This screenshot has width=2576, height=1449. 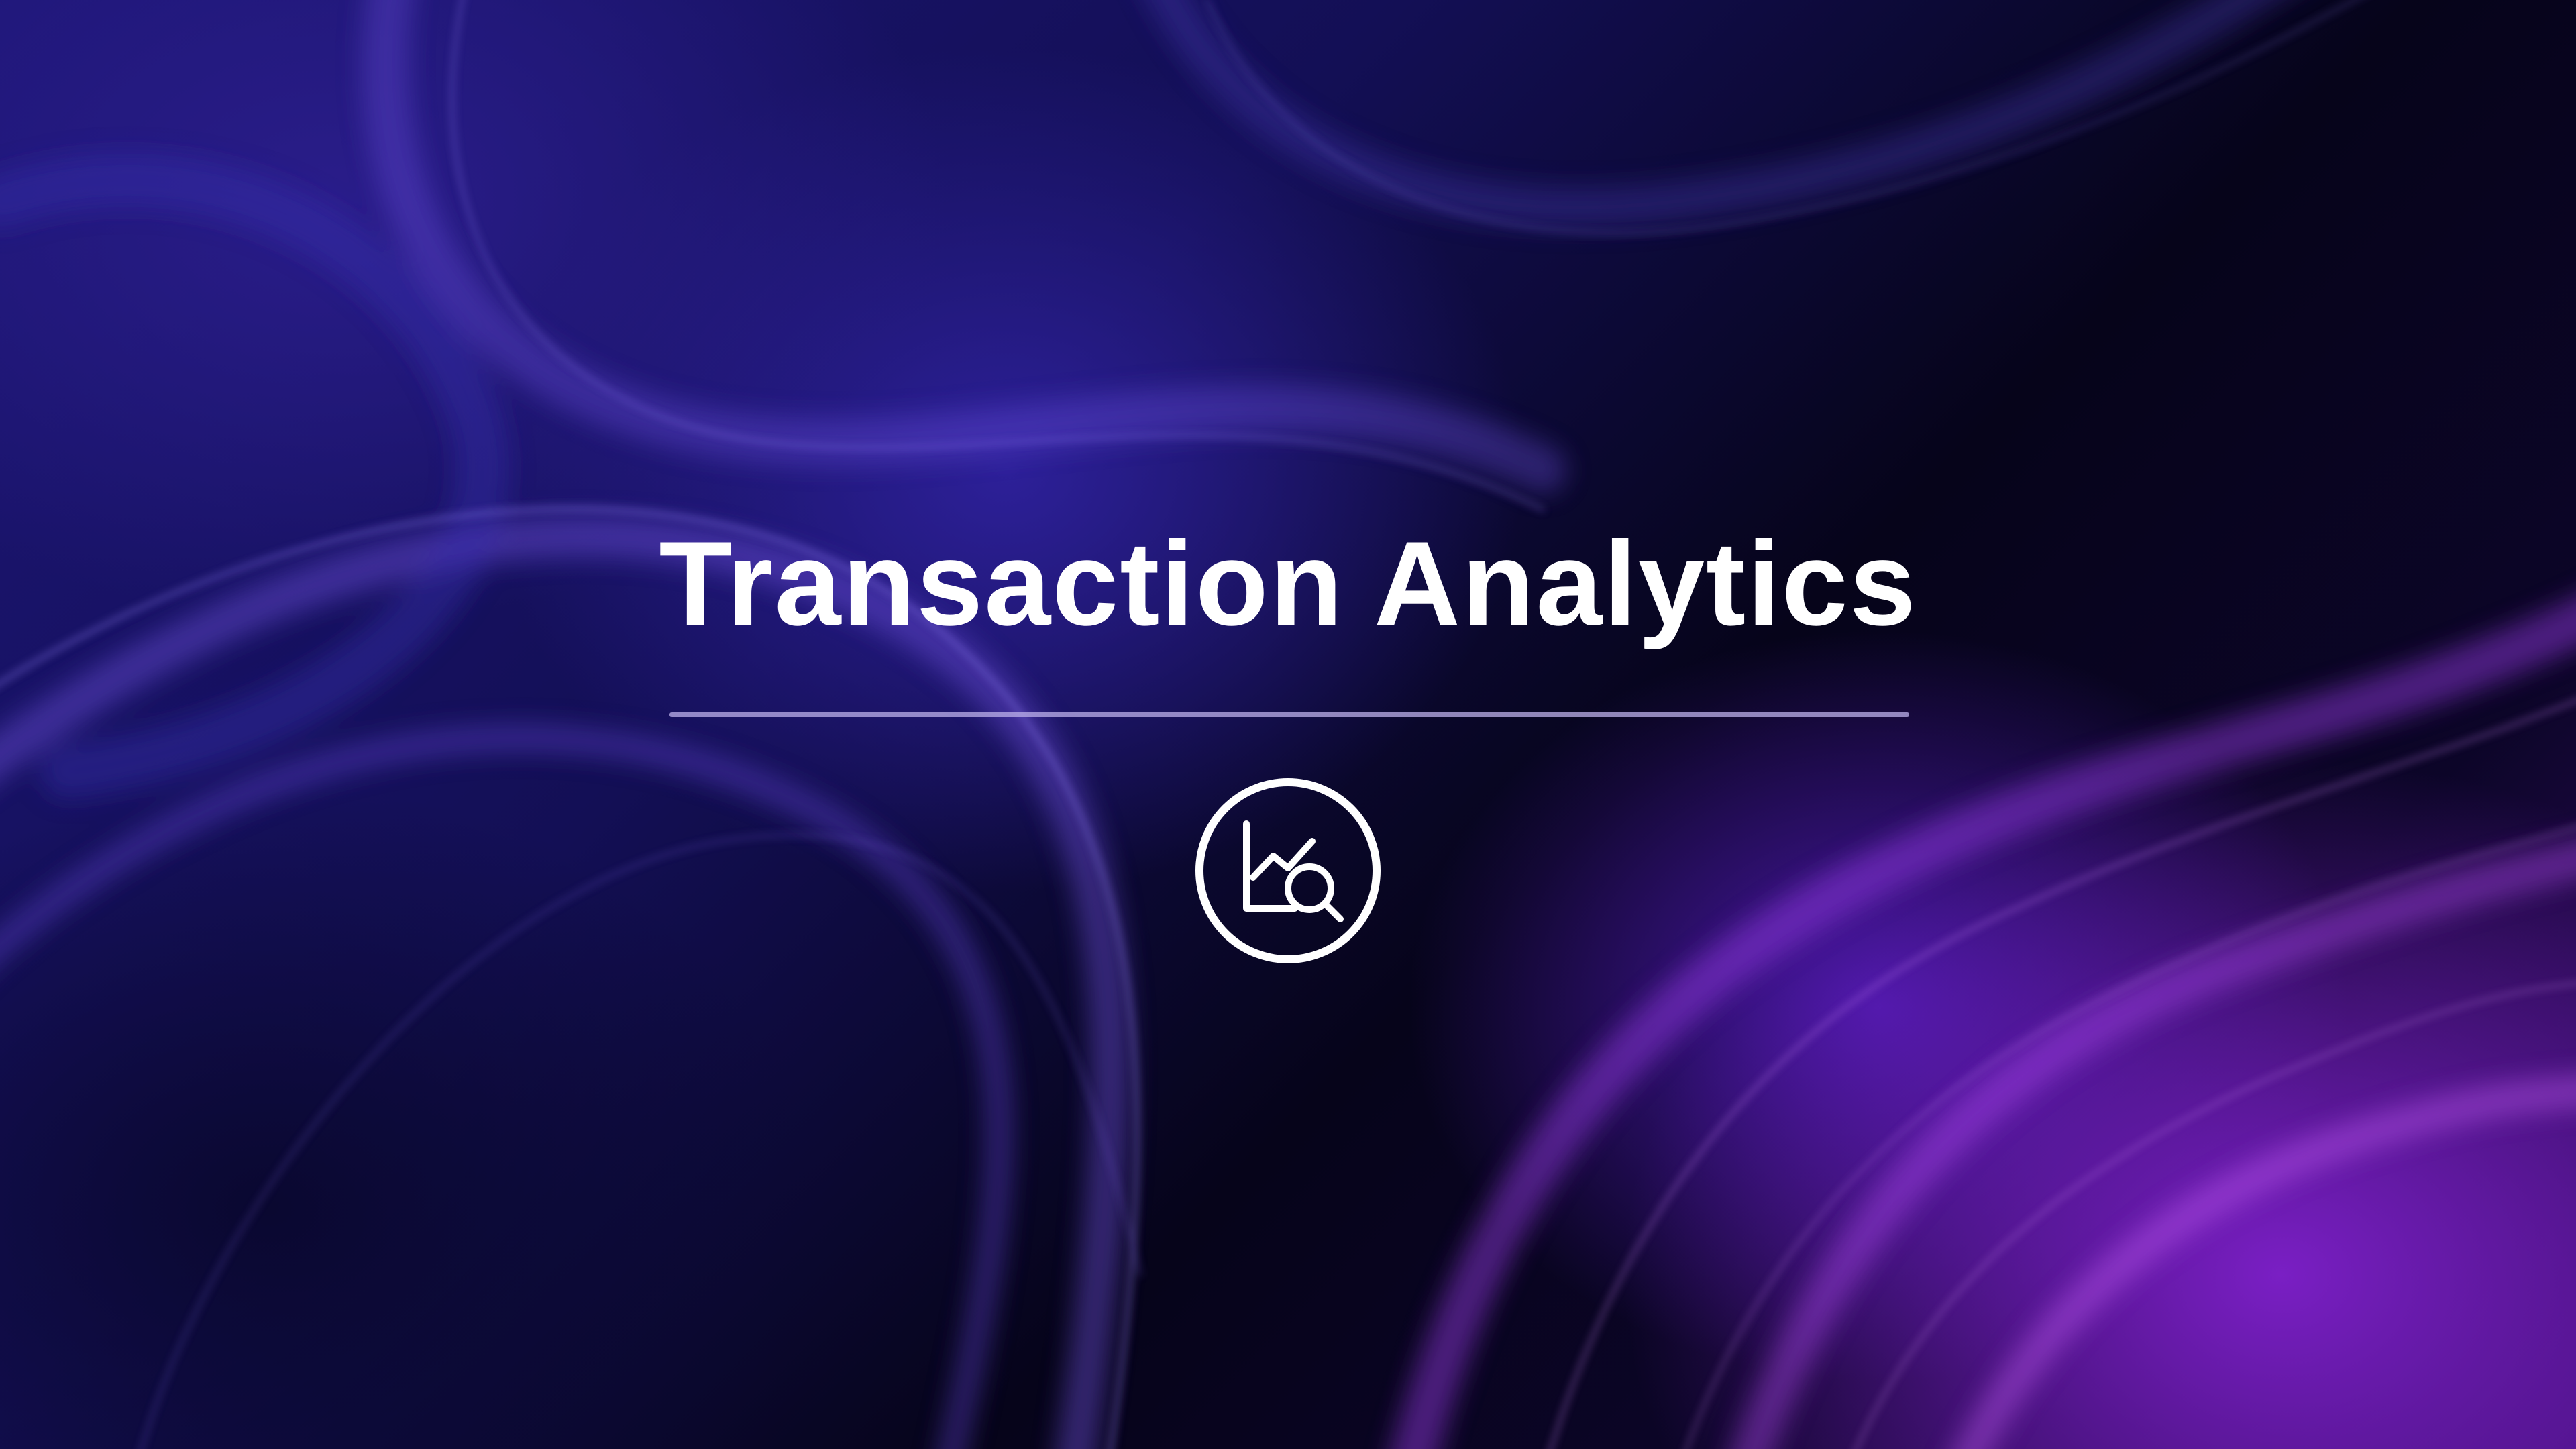 What do you see at coordinates (1288, 583) in the screenshot?
I see `slide-title: Transaction Analytics` at bounding box center [1288, 583].